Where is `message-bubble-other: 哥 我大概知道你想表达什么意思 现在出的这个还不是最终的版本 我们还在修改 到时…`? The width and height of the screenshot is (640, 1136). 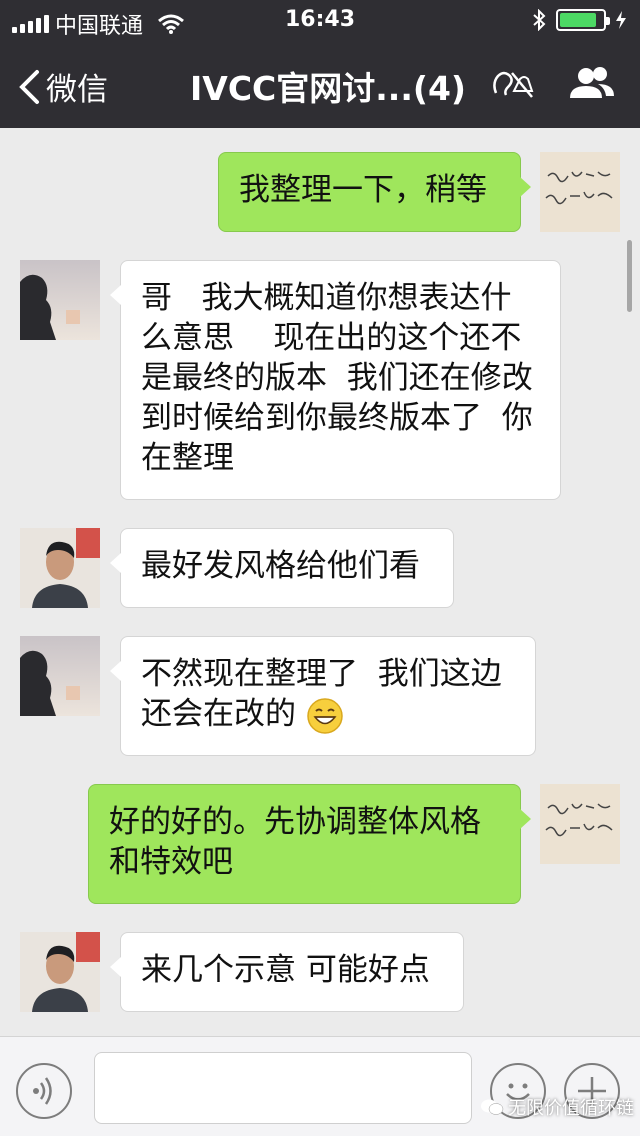
message-bubble-other: 哥 我大概知道你想表达什么意思 现在出的这个还不是最终的版本 我们还在修改 到时… is located at coordinates (335, 380).